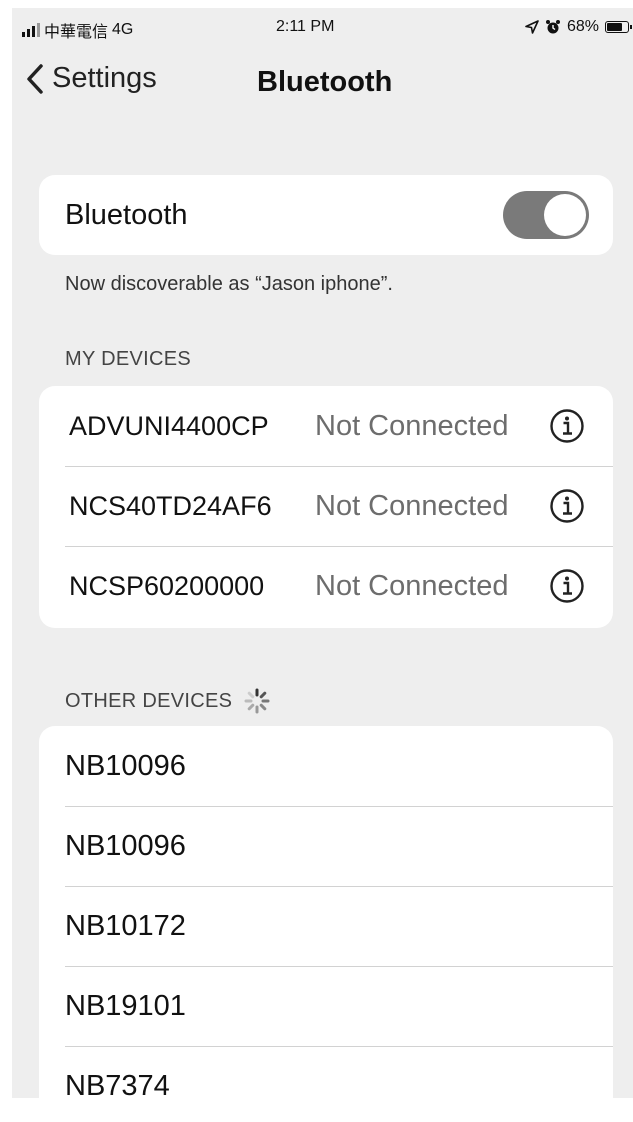 The height and width of the screenshot is (1122, 633). I want to click on alarm-icon, so click(552, 27).